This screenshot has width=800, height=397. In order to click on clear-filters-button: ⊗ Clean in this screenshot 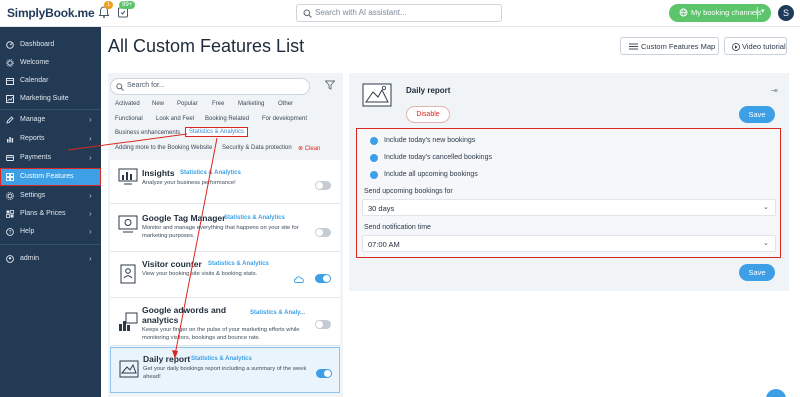, I will do `click(309, 148)`.